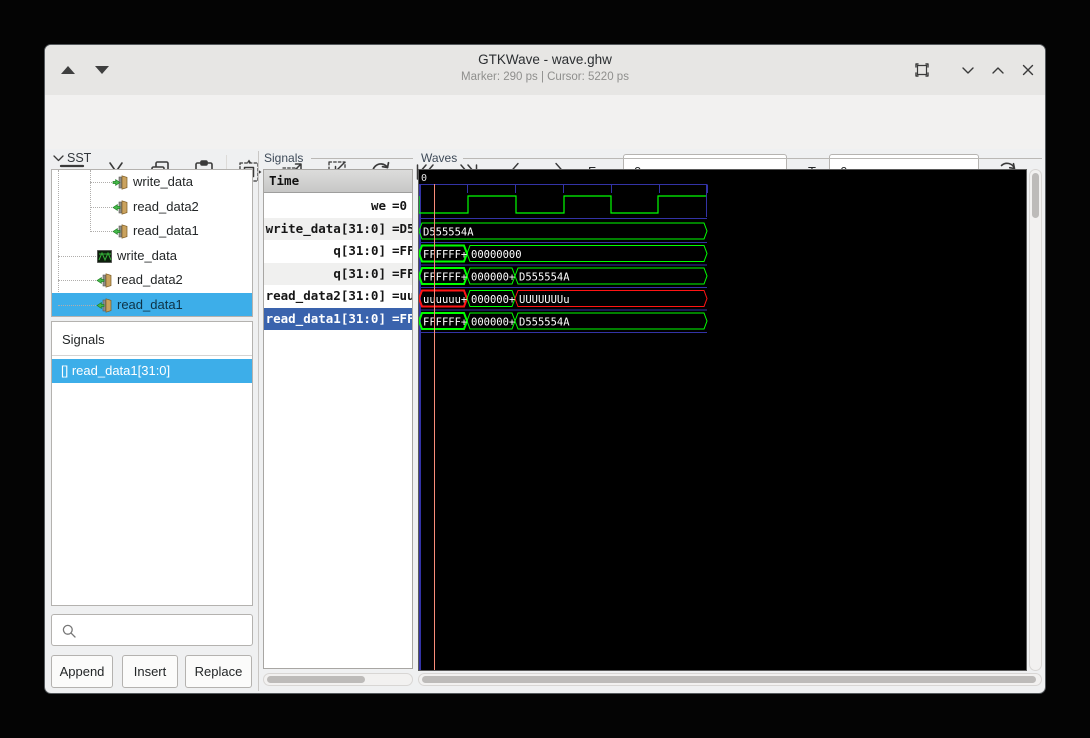 This screenshot has width=1090, height=738. I want to click on signal-name-row-we: we =0, so click(338, 206).